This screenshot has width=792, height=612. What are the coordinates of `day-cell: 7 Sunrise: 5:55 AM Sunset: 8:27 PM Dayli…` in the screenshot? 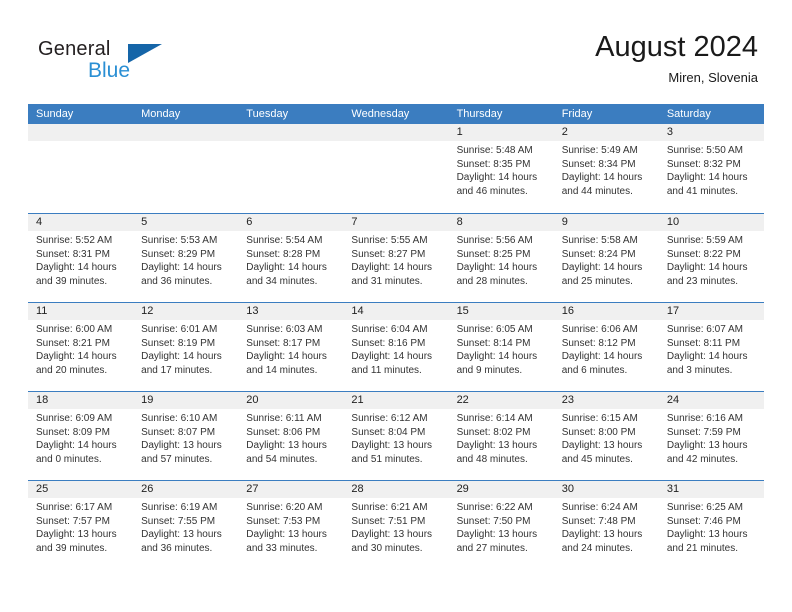 It's located at (396, 258).